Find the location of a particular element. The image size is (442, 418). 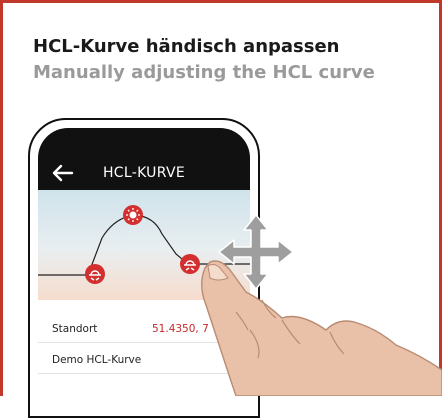

sunrise-icon is located at coordinates (95, 274).